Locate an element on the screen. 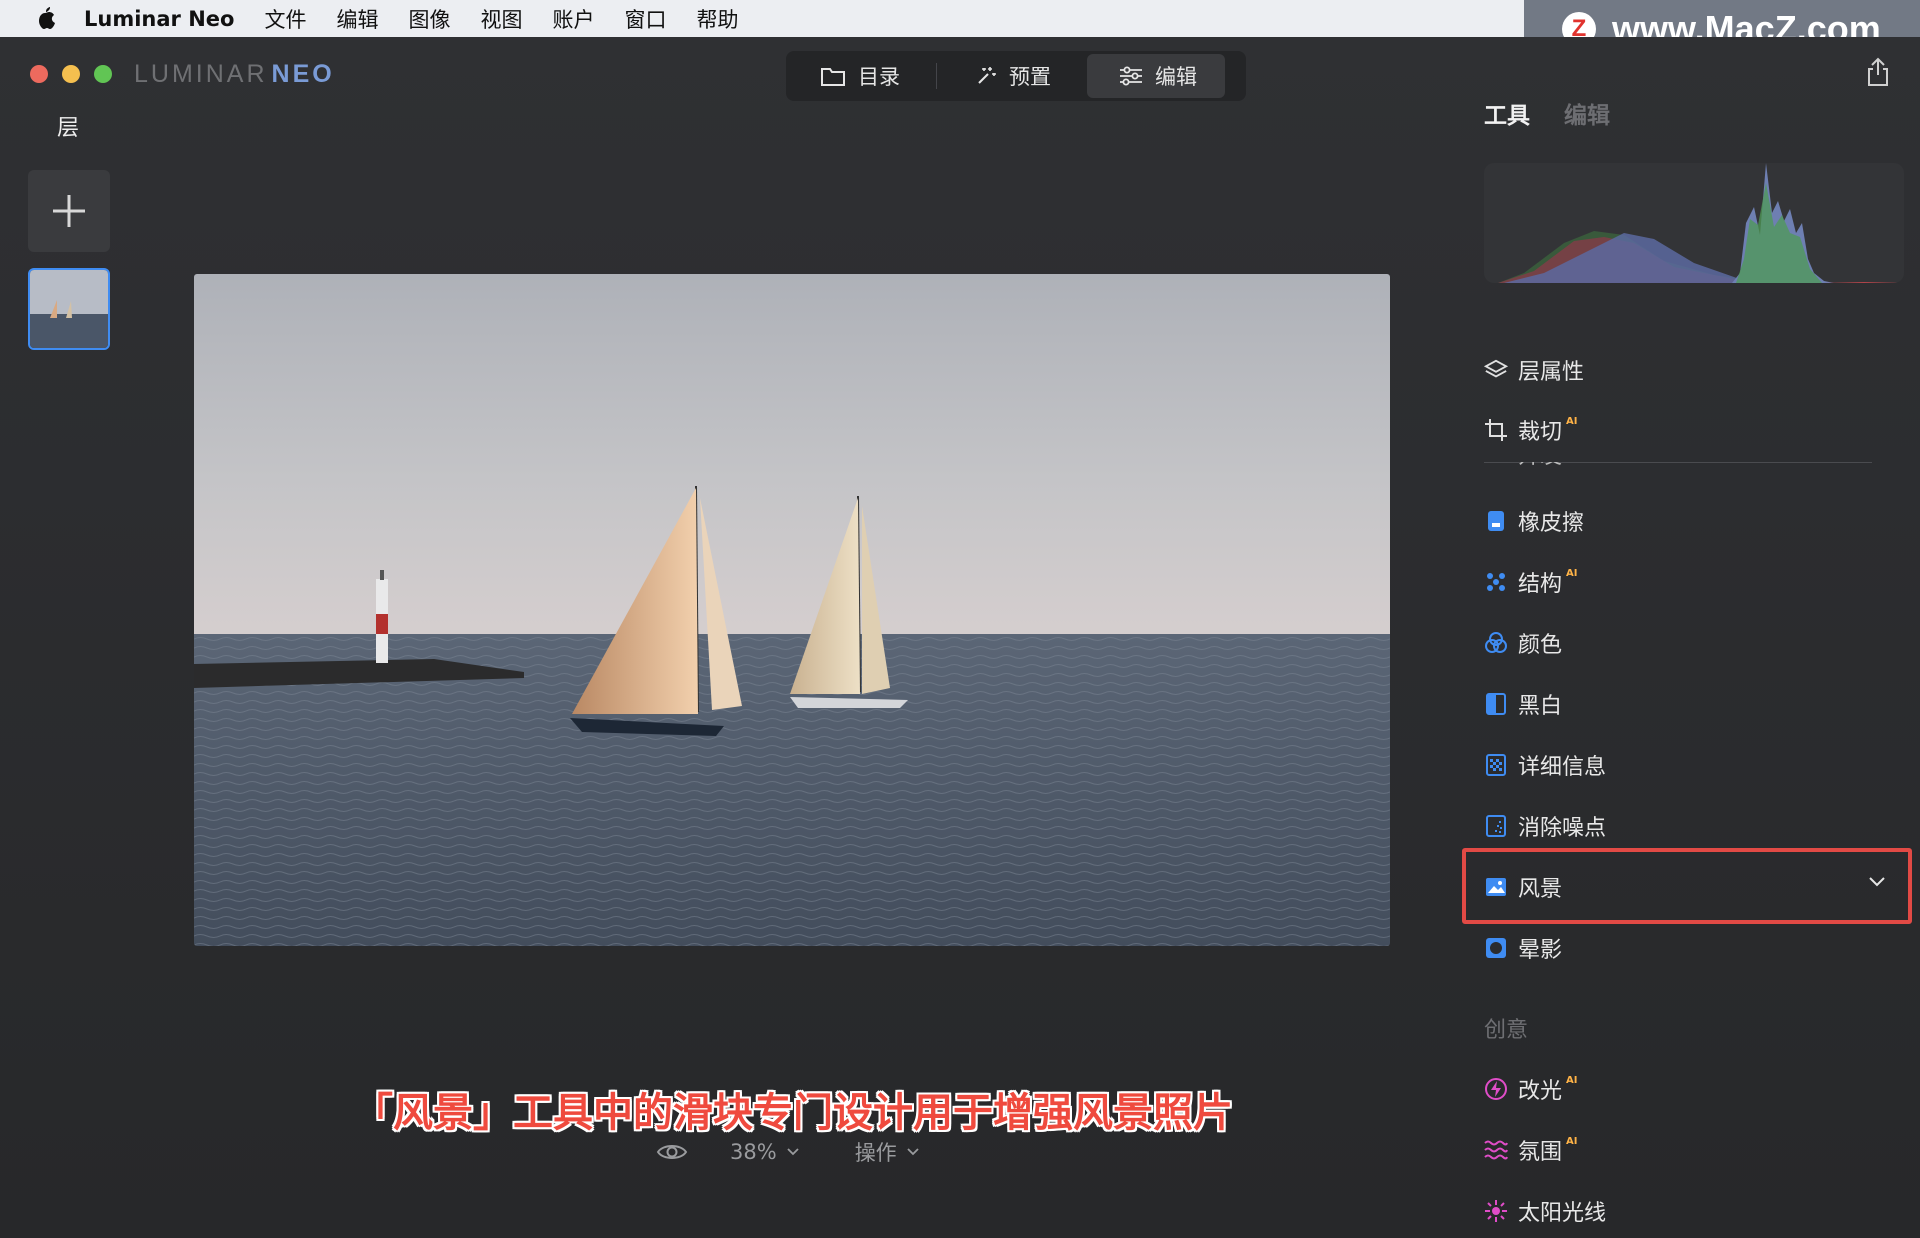 Image resolution: width=1920 pixels, height=1238 pixels. tool-label: 改光 is located at coordinates (1540, 1091).